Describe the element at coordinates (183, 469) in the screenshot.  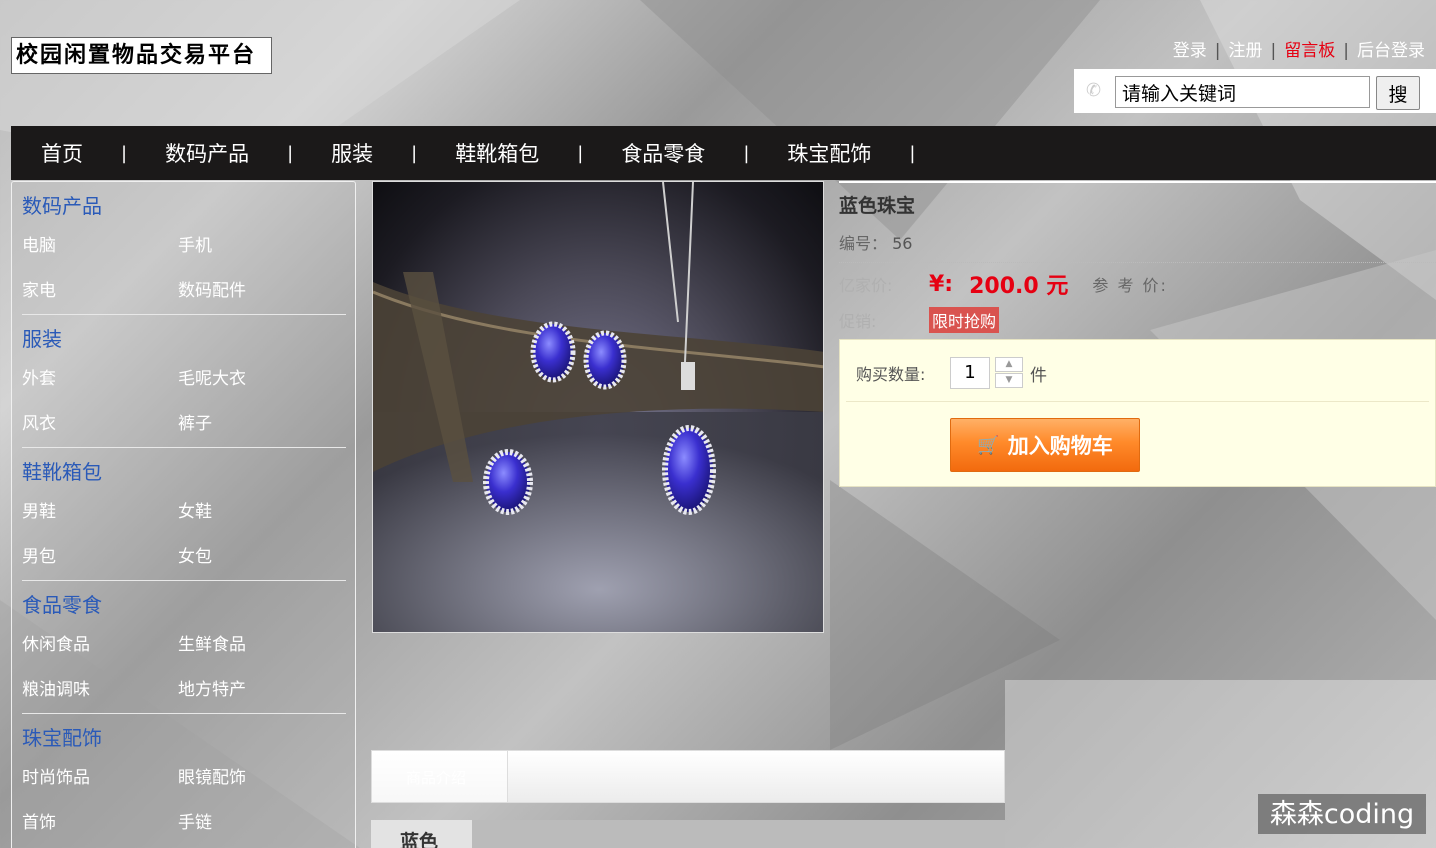
I see `category-title: 鞋靴箱包` at that location.